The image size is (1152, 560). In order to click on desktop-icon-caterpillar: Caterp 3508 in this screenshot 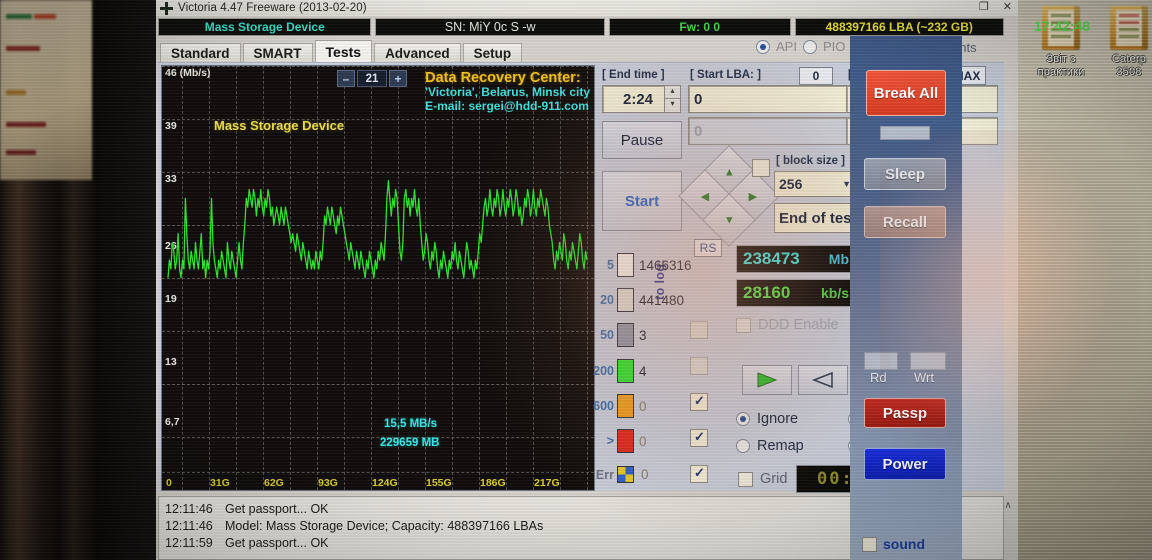, I will do `click(1125, 42)`.